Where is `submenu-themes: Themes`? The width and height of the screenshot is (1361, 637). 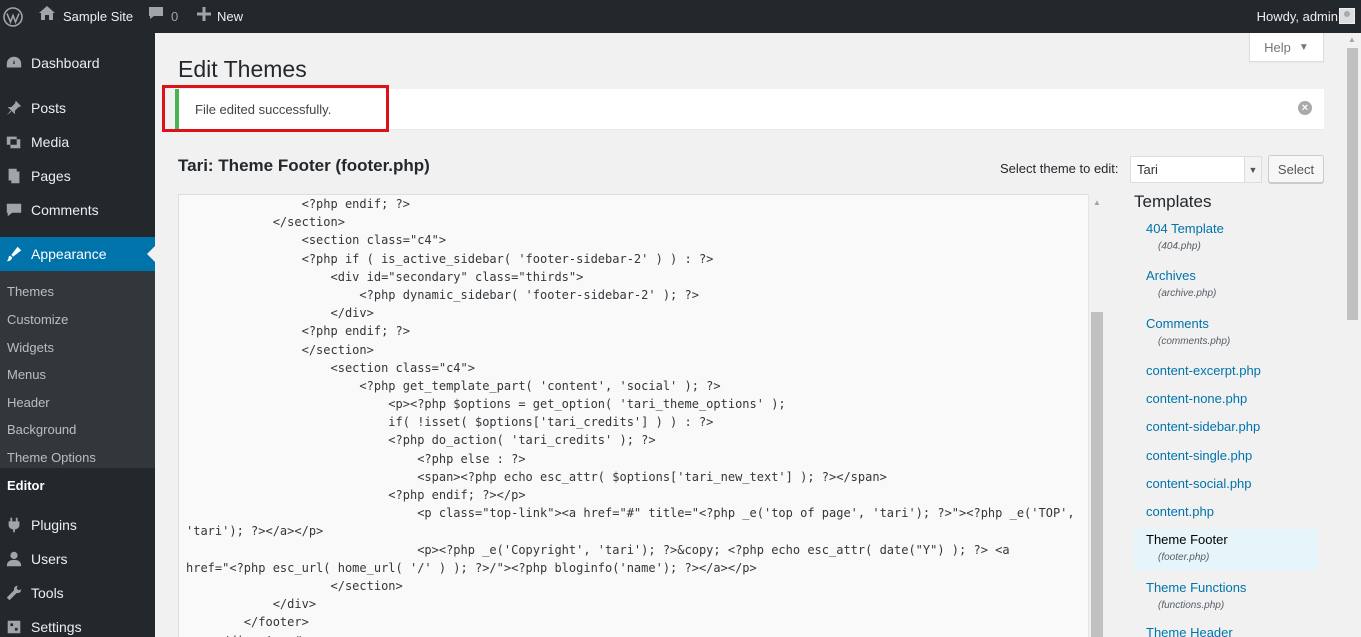 submenu-themes: Themes is located at coordinates (30, 291).